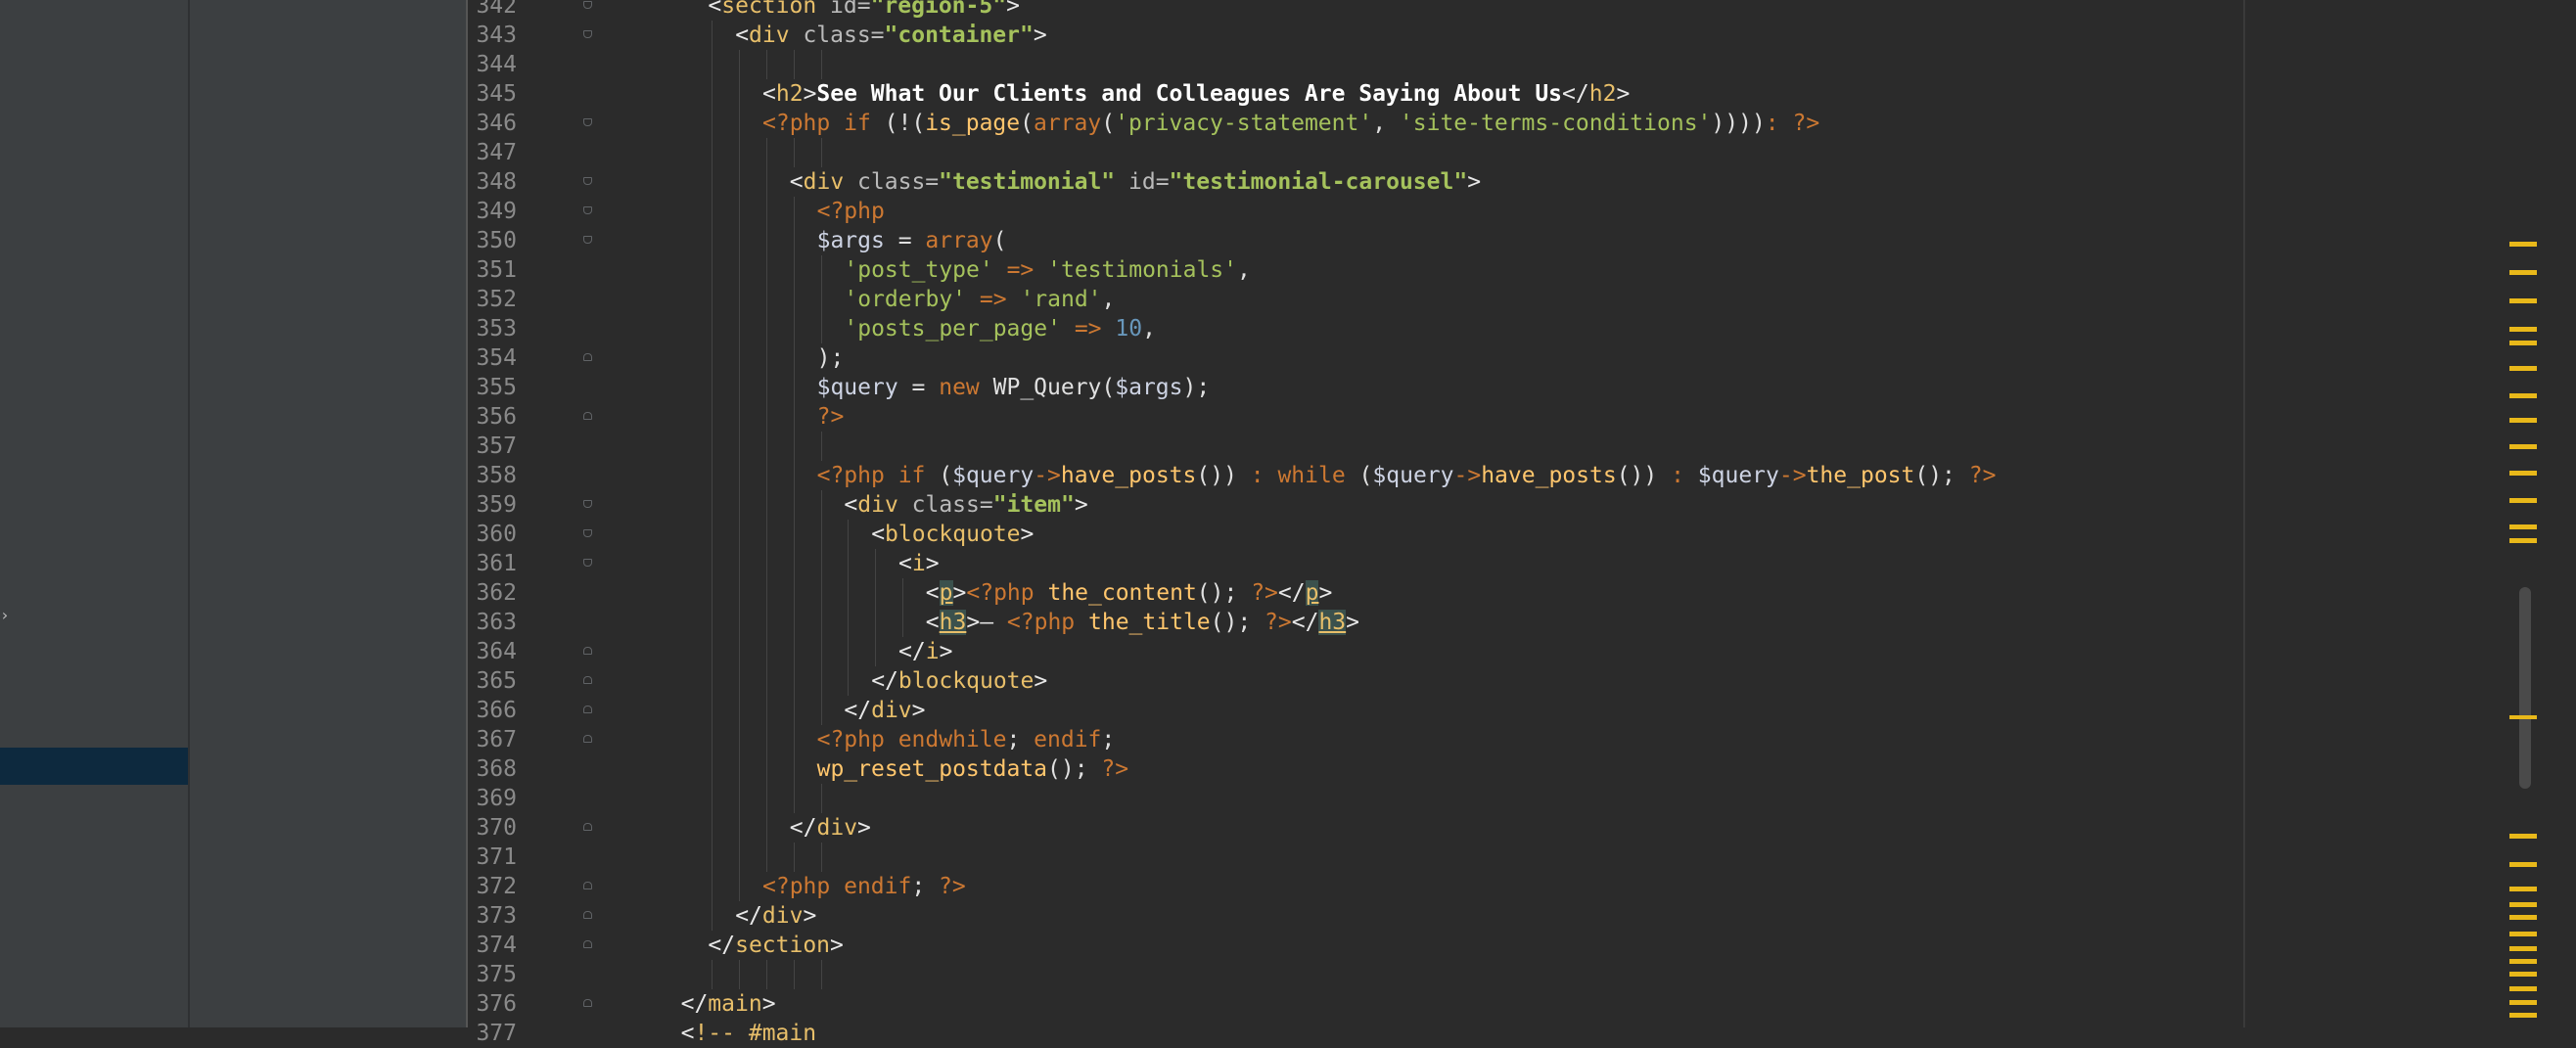  Describe the element at coordinates (959, 681) in the screenshot. I see `code-text: </blockquote>` at that location.